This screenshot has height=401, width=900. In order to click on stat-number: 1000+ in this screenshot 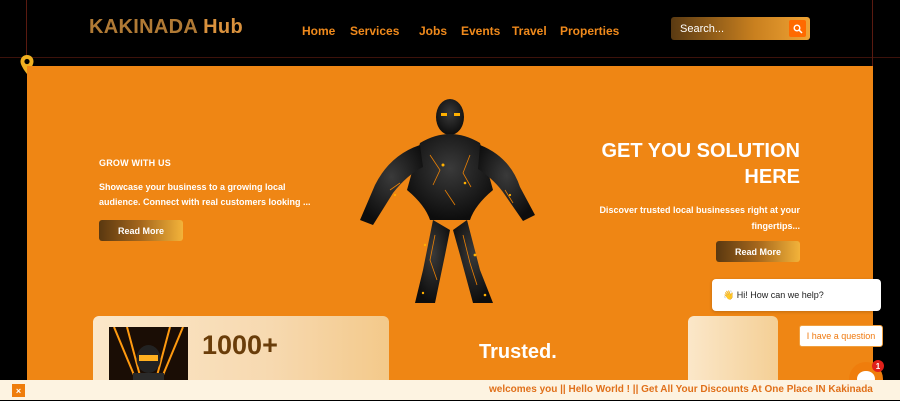, I will do `click(240, 345)`.